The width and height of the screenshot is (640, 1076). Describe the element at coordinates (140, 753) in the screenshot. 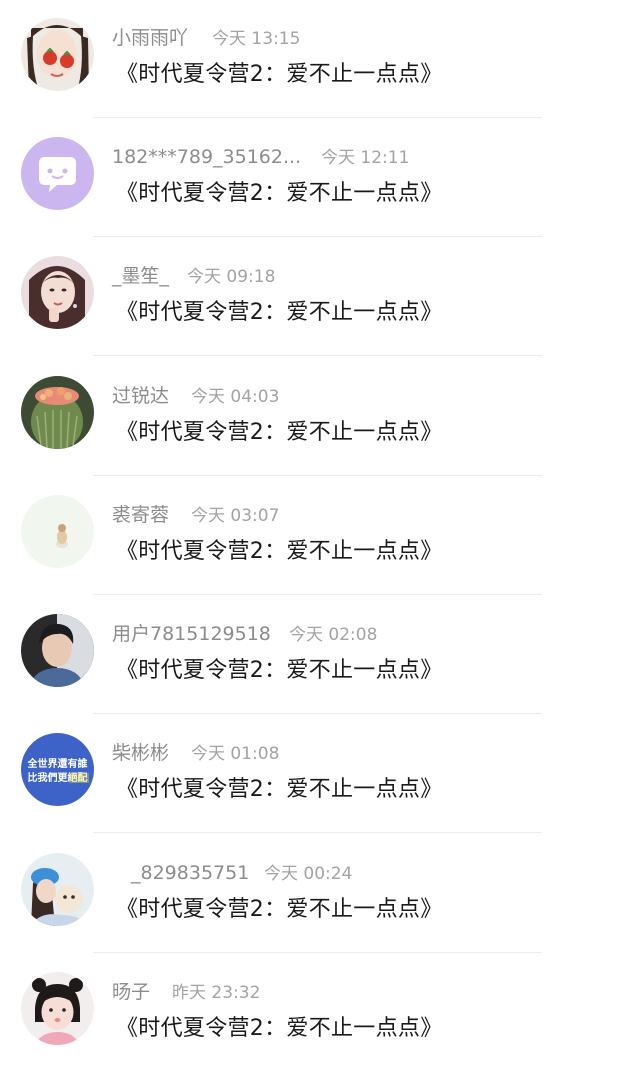

I see `username: 柴彬彬` at that location.